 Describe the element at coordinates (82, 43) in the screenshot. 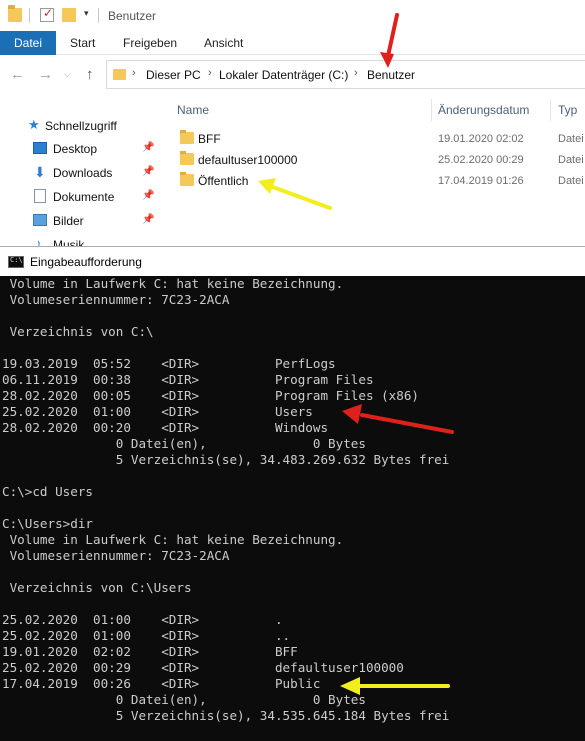

I see `tab-start: Start` at that location.